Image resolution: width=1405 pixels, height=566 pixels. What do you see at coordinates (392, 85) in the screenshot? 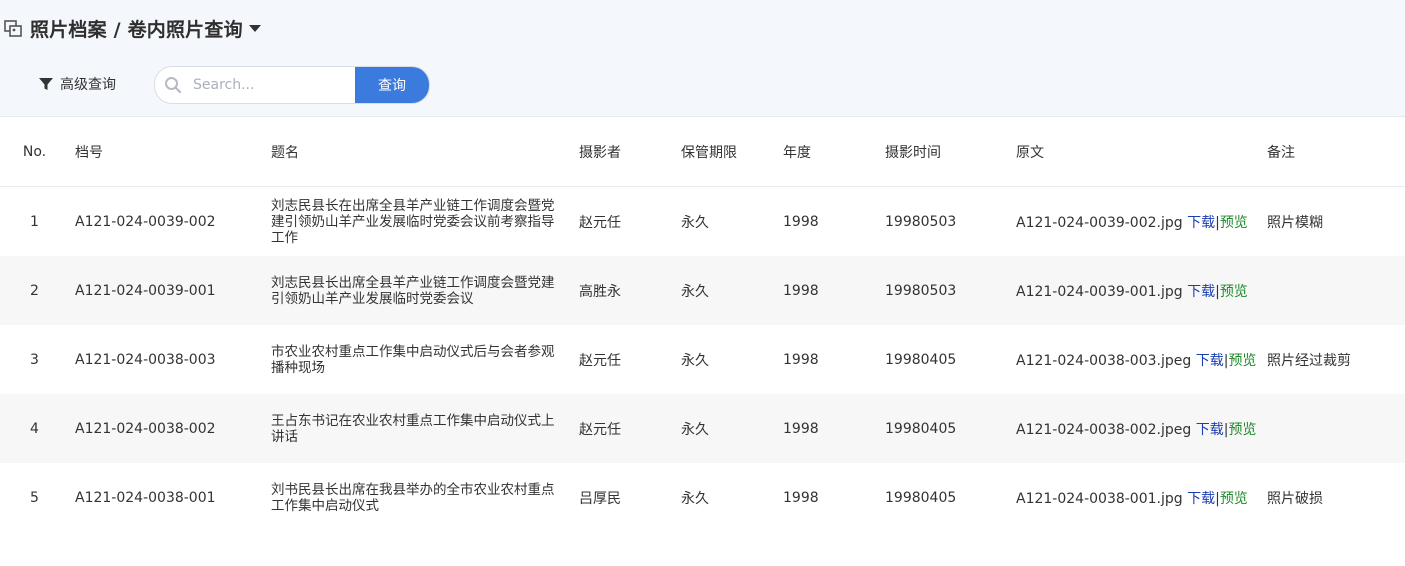
I see `search-button: 查询` at bounding box center [392, 85].